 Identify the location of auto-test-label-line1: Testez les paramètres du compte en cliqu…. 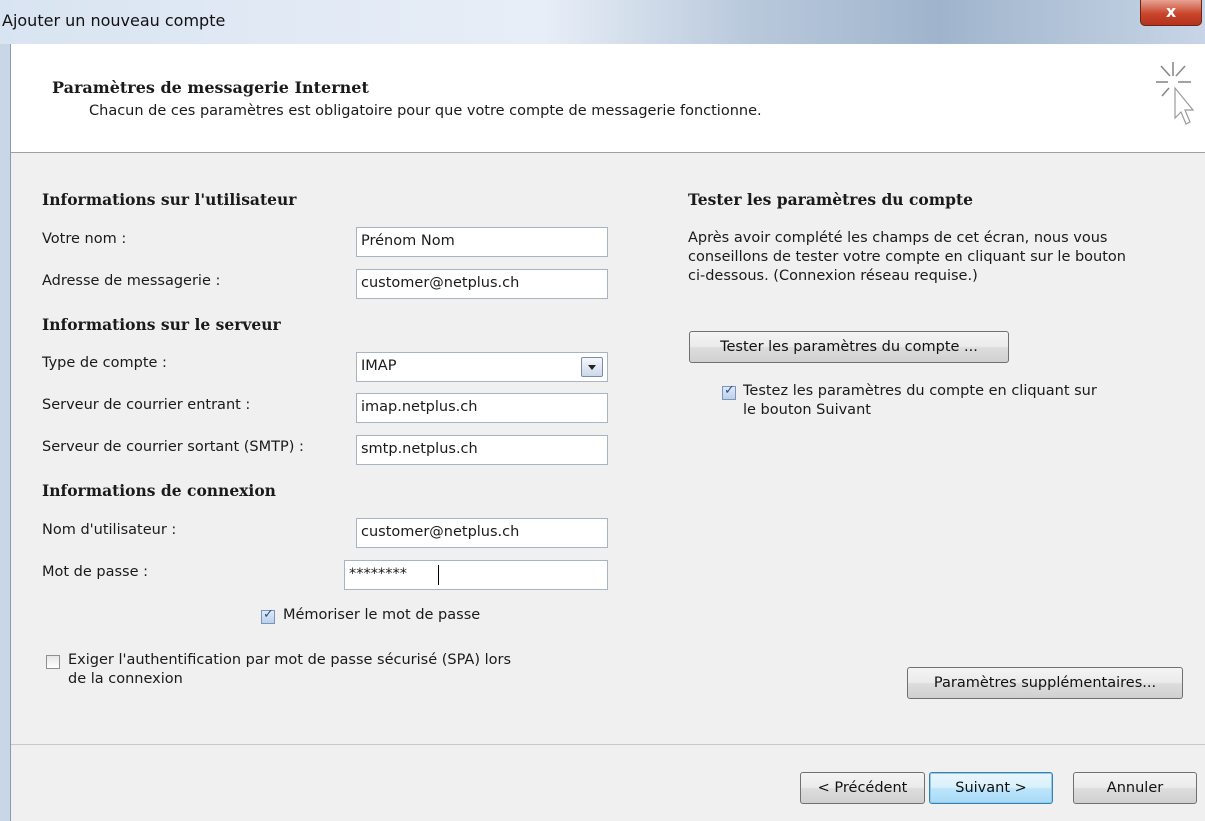
(920, 391).